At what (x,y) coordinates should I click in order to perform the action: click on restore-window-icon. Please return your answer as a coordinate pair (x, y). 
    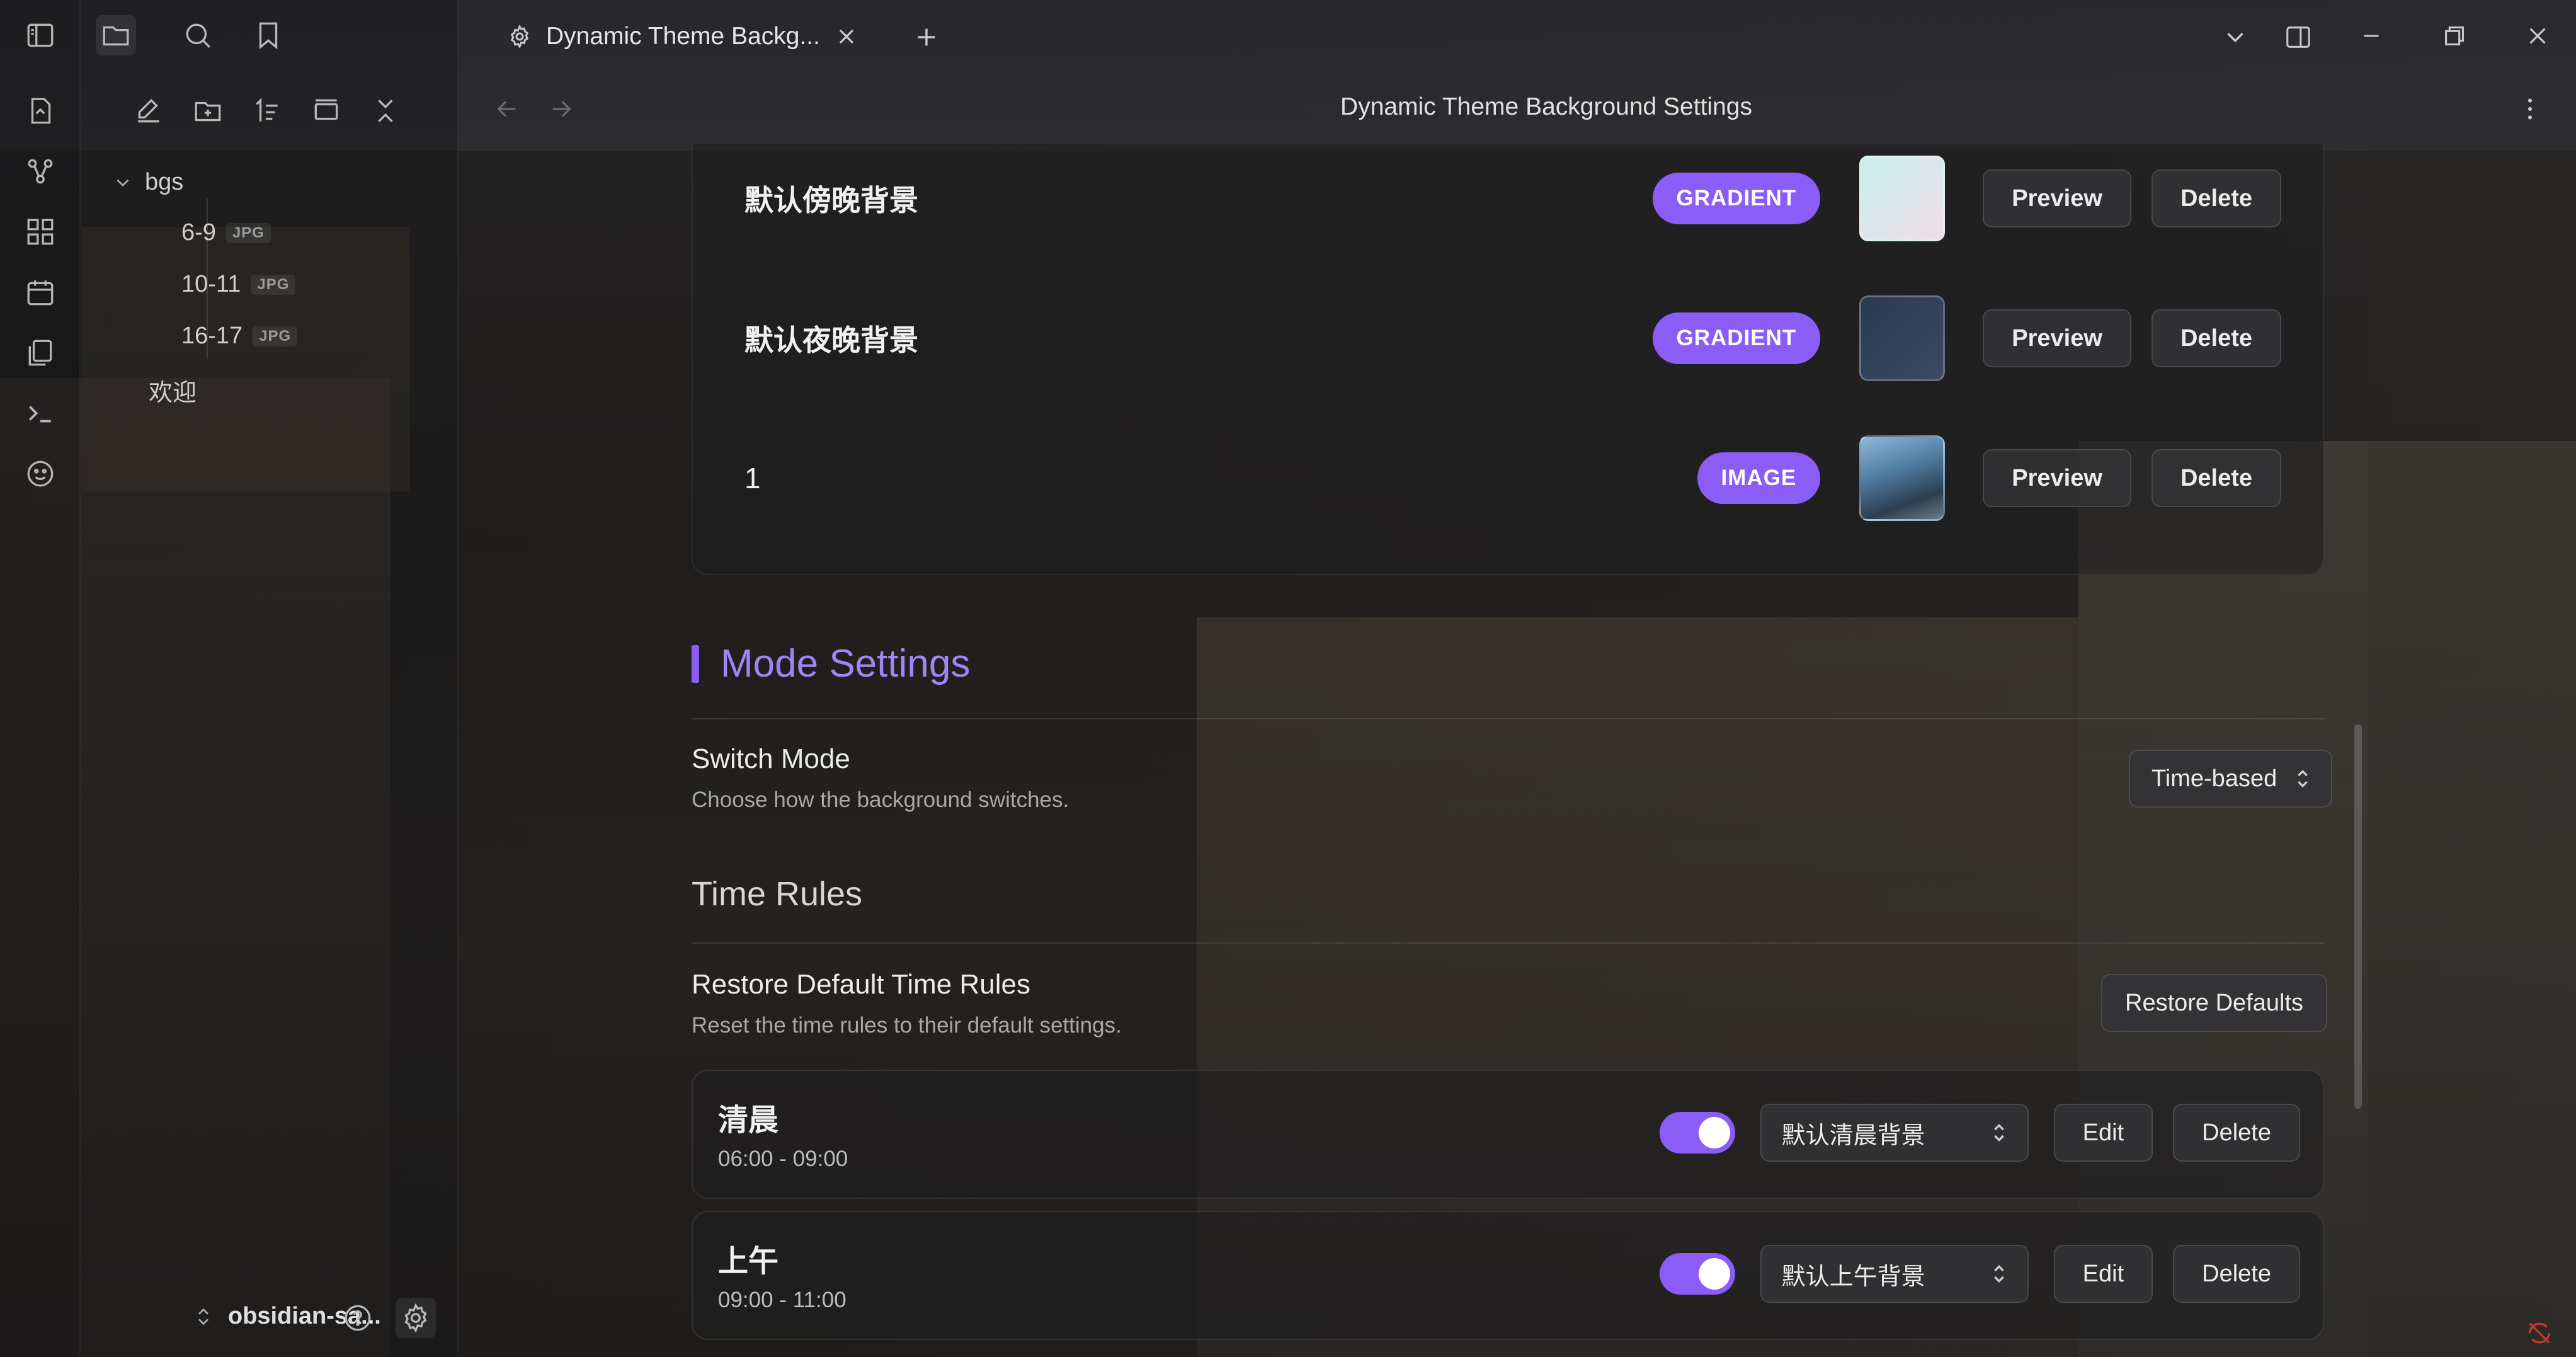
    Looking at the image, I should click on (2454, 36).